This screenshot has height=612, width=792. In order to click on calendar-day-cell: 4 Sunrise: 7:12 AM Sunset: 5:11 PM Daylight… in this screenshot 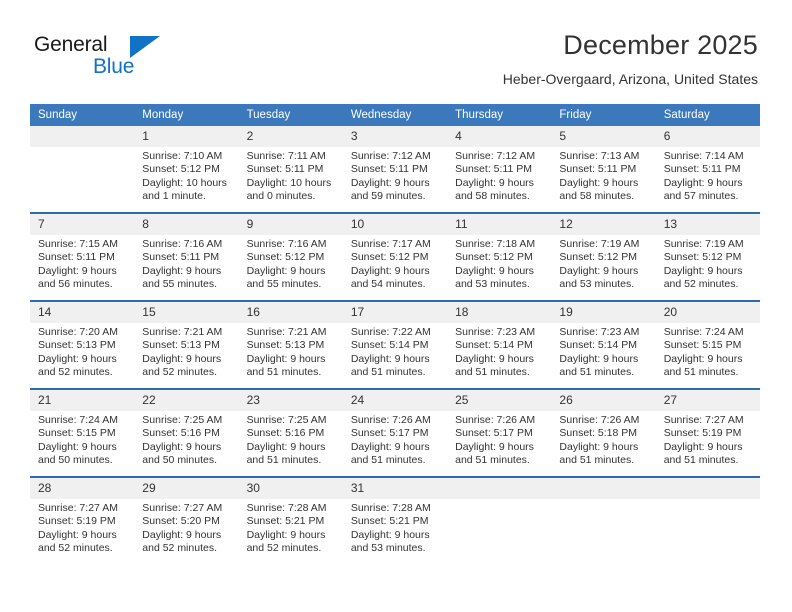, I will do `click(499, 169)`.